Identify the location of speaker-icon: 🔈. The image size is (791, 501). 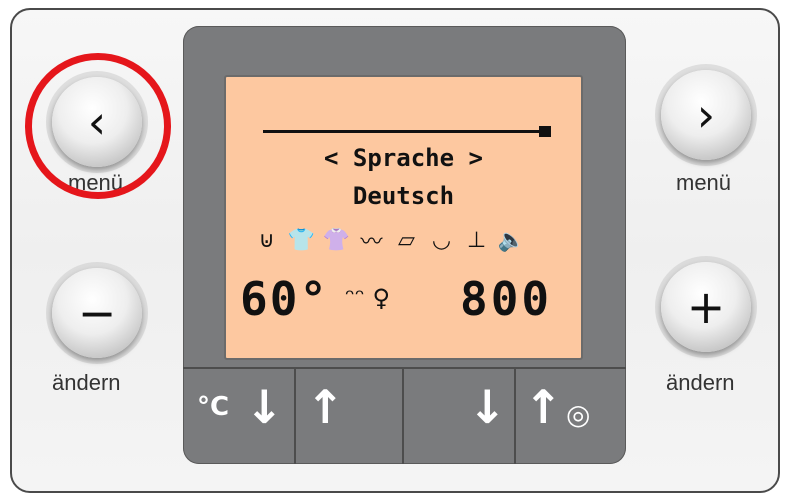
(511, 240).